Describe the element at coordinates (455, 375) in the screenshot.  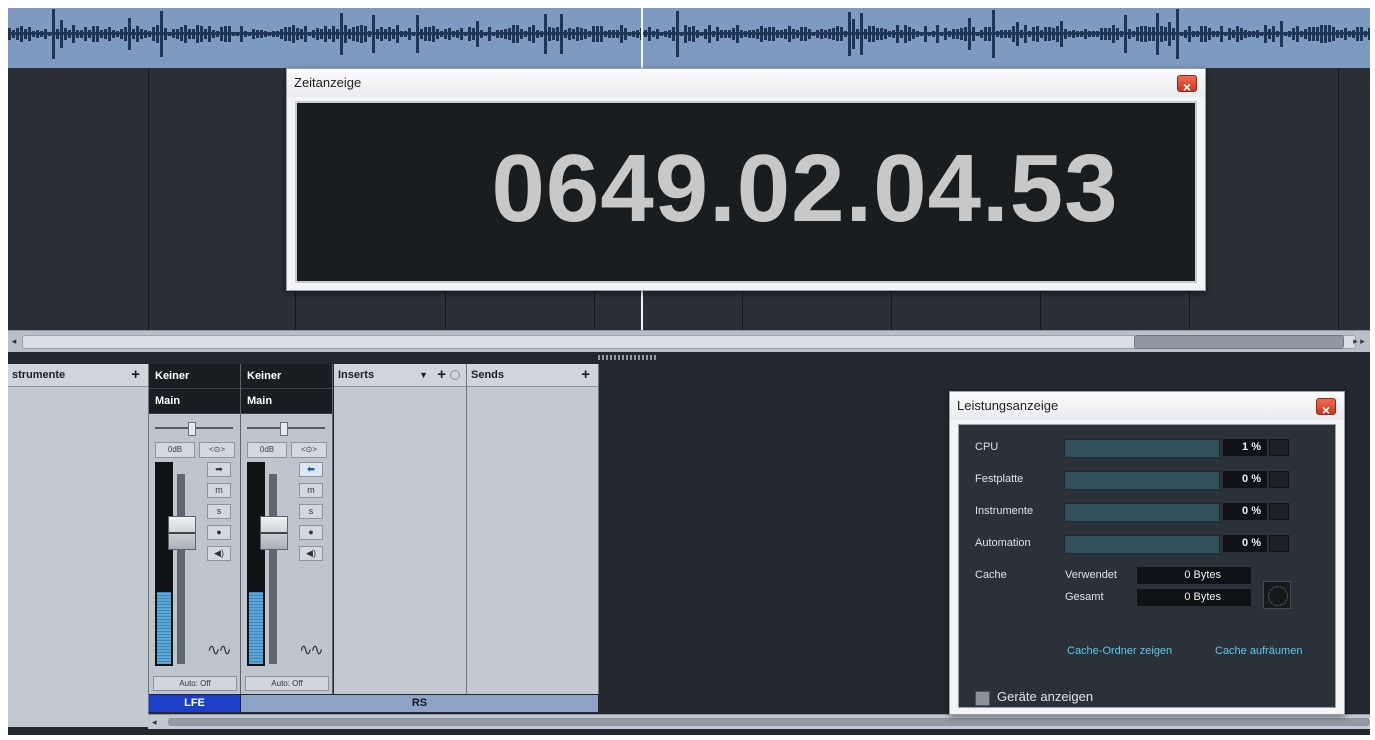
I see `insert-bypass-icon` at that location.